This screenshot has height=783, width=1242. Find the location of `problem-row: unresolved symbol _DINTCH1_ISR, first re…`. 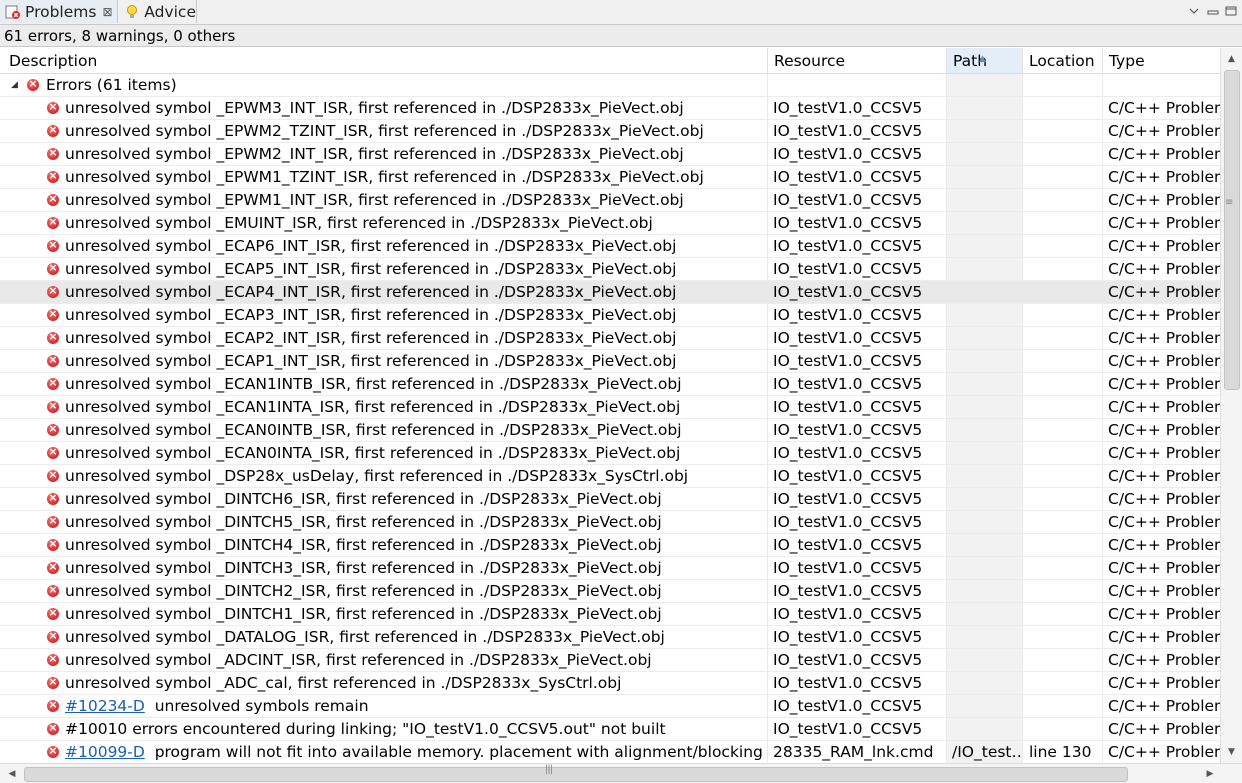

problem-row: unresolved symbol _DINTCH1_ISR, first re… is located at coordinates (610, 614).